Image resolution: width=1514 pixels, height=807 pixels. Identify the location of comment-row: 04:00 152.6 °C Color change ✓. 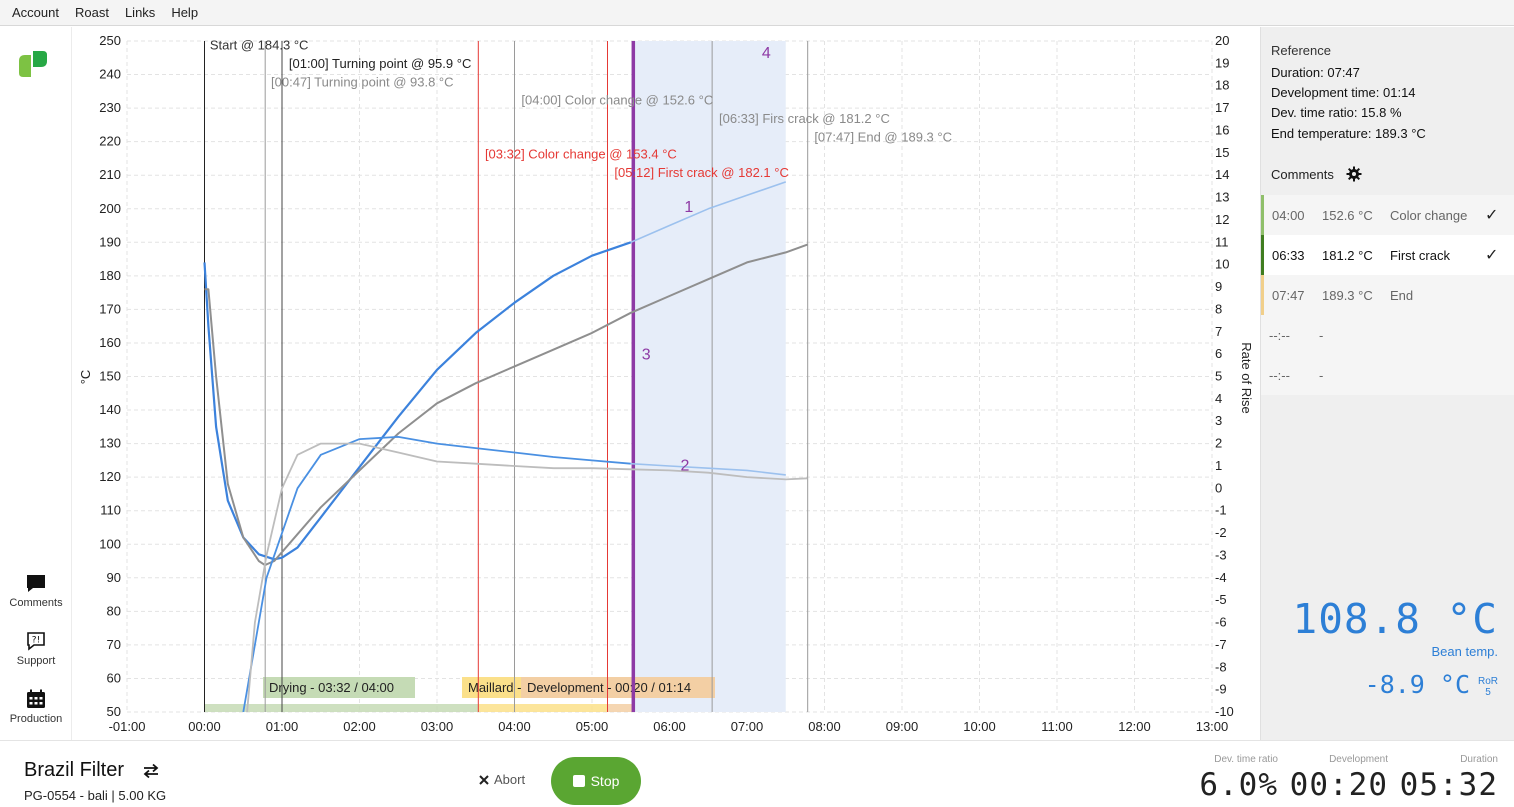
(1387, 215).